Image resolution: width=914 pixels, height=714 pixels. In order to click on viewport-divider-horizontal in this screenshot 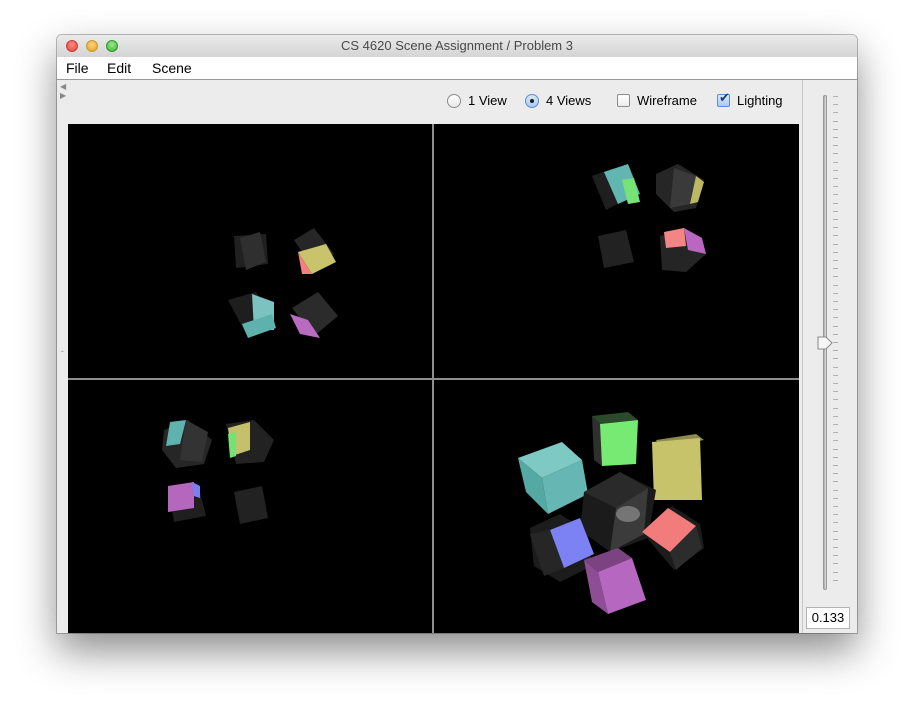, I will do `click(433, 379)`.